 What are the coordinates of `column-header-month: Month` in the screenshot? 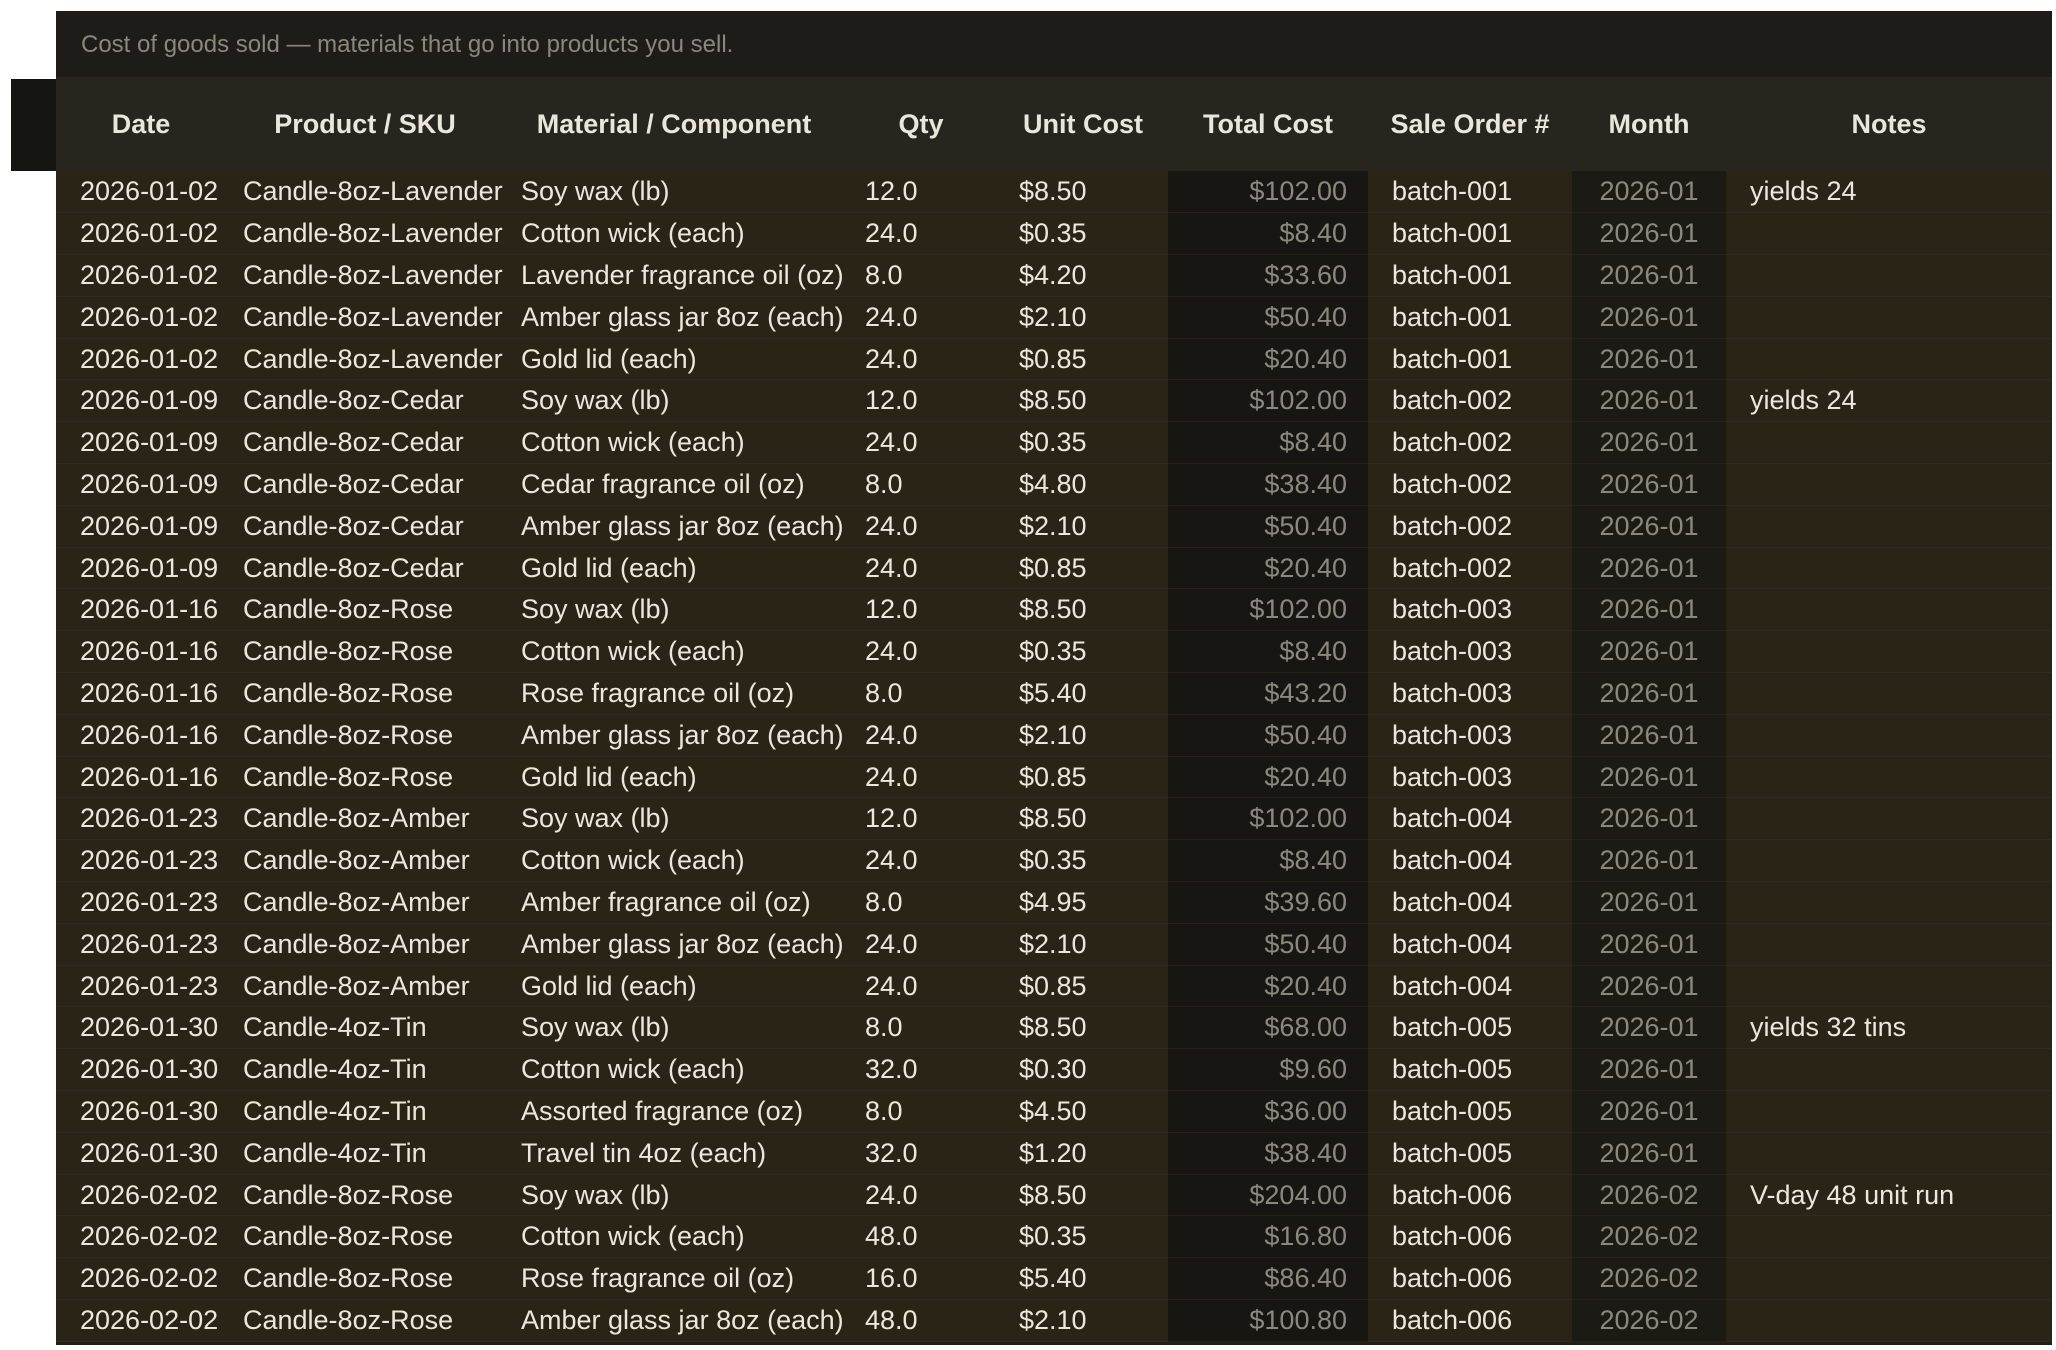 It's located at (1649, 124).